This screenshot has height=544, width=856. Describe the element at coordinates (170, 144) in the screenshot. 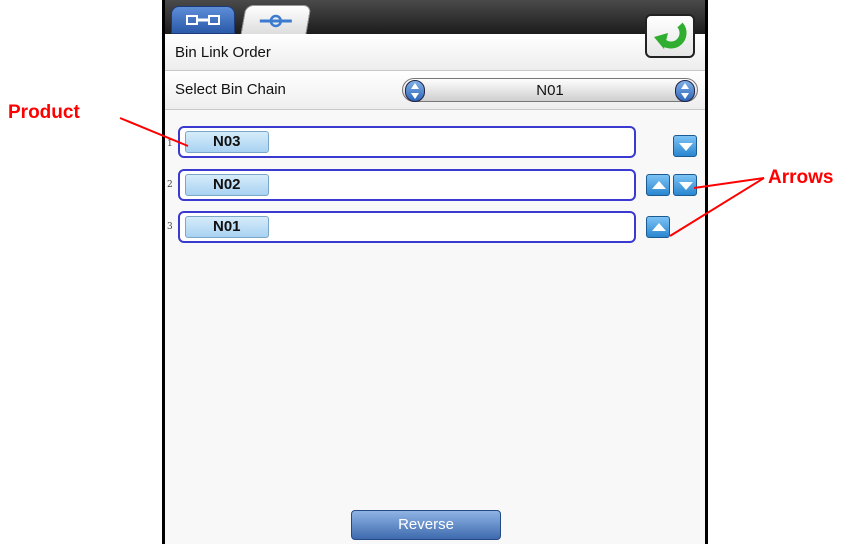

I see `row-number: 1` at that location.